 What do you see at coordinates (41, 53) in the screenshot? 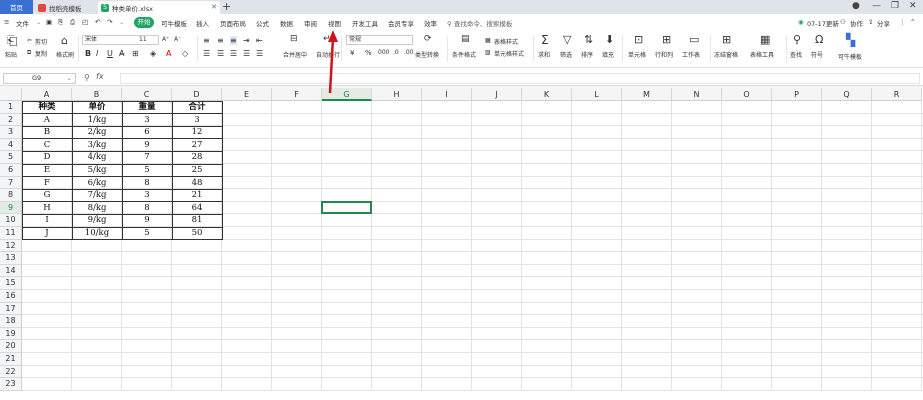
I see `copy-button: 复制` at bounding box center [41, 53].